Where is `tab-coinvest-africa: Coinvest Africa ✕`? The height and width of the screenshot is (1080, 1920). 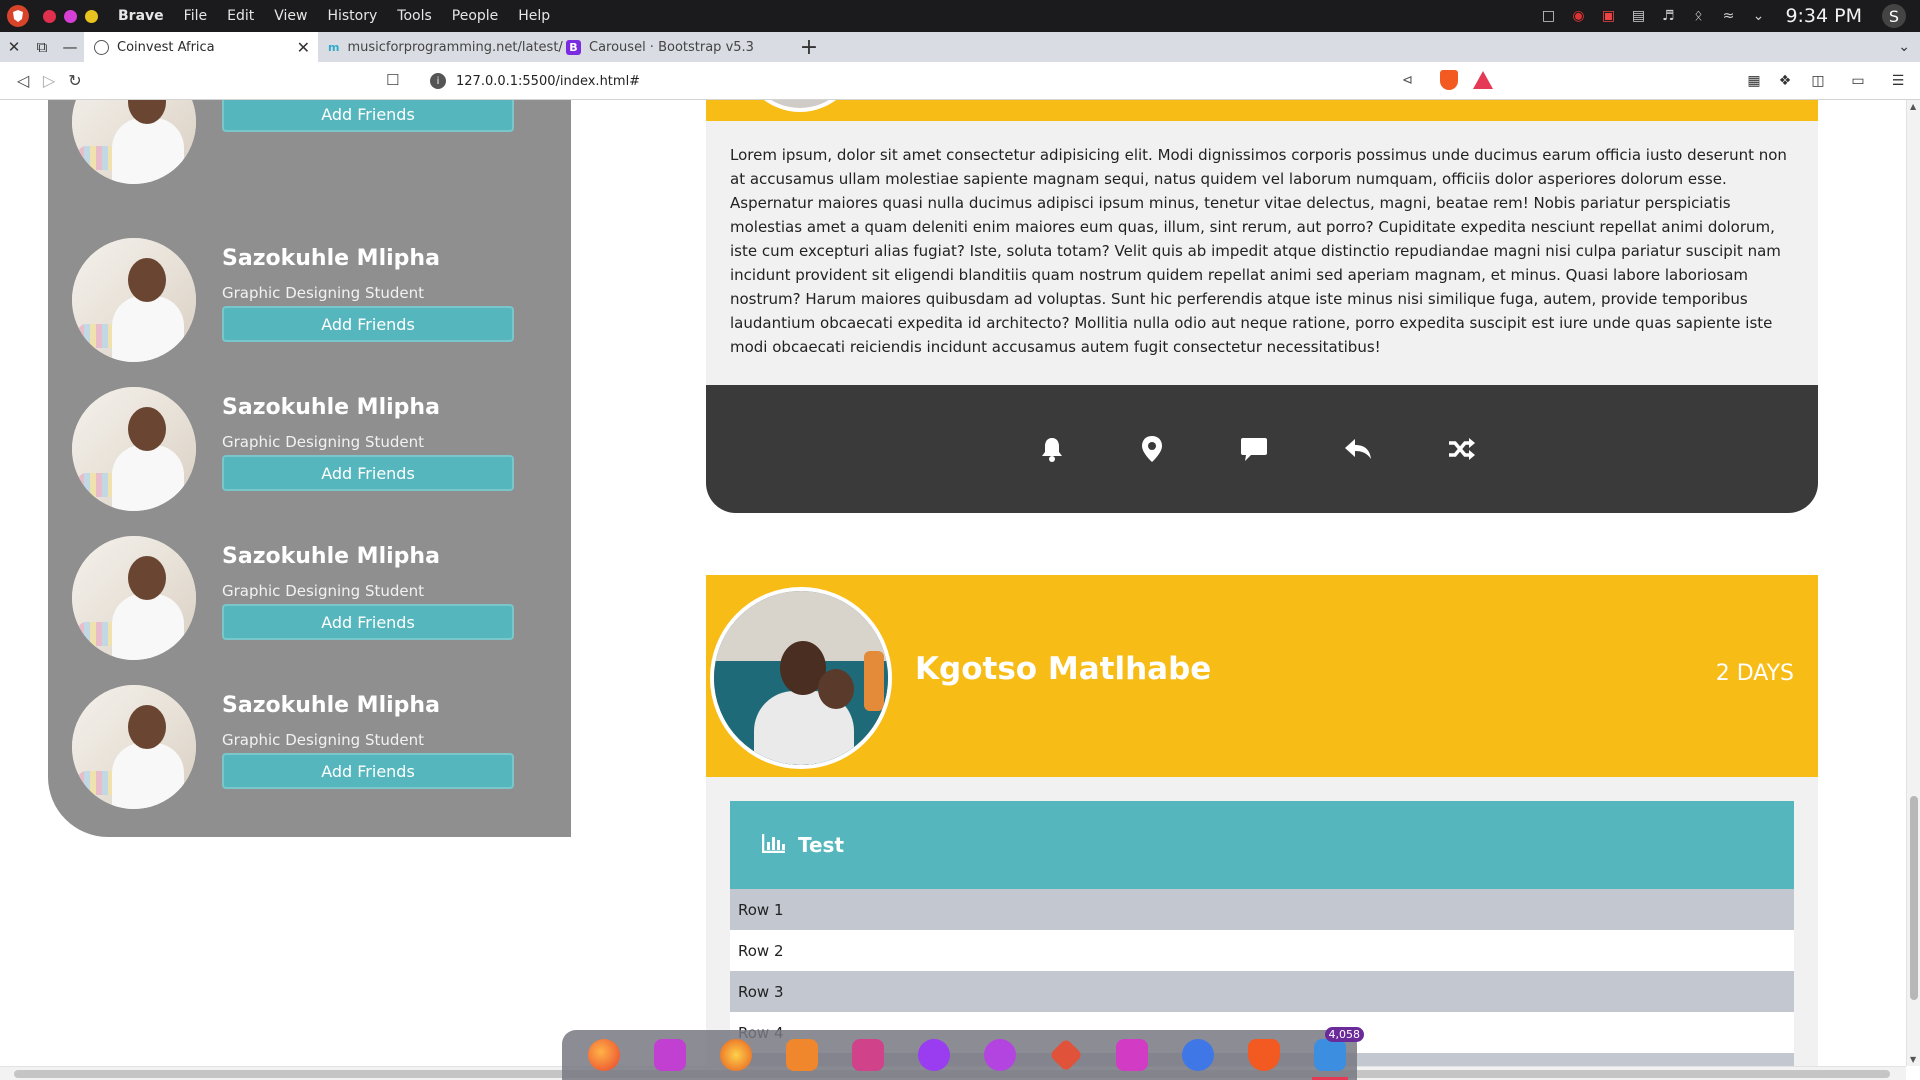
tab-coinvest-africa: Coinvest Africa ✕ is located at coordinates (201, 47).